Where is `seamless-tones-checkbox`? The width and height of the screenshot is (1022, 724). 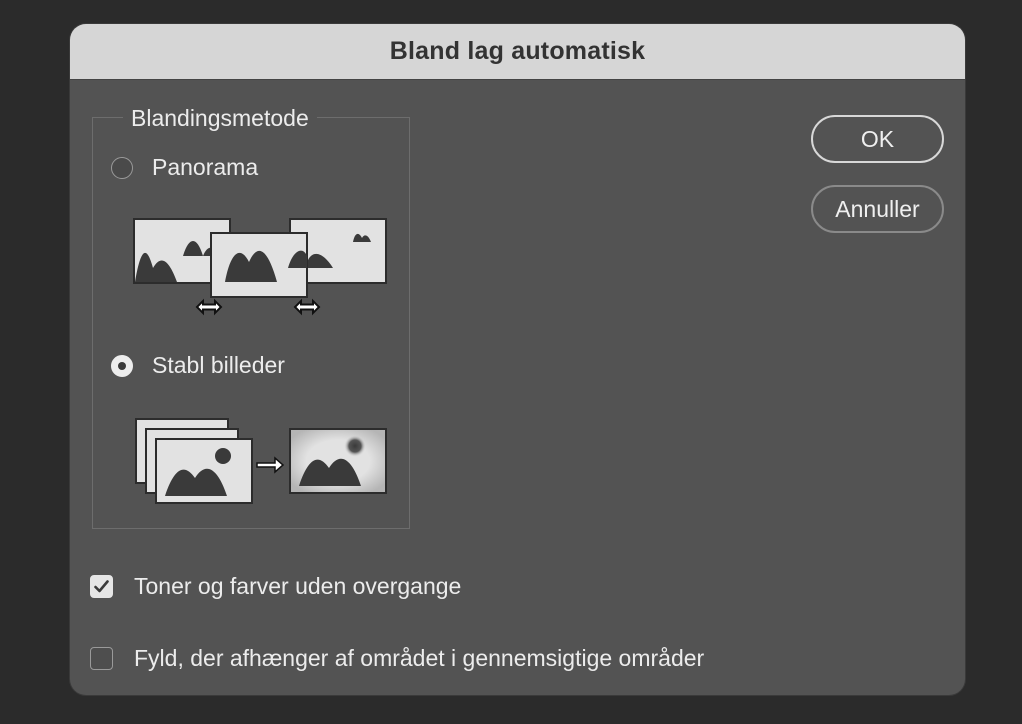 seamless-tones-checkbox is located at coordinates (101, 586).